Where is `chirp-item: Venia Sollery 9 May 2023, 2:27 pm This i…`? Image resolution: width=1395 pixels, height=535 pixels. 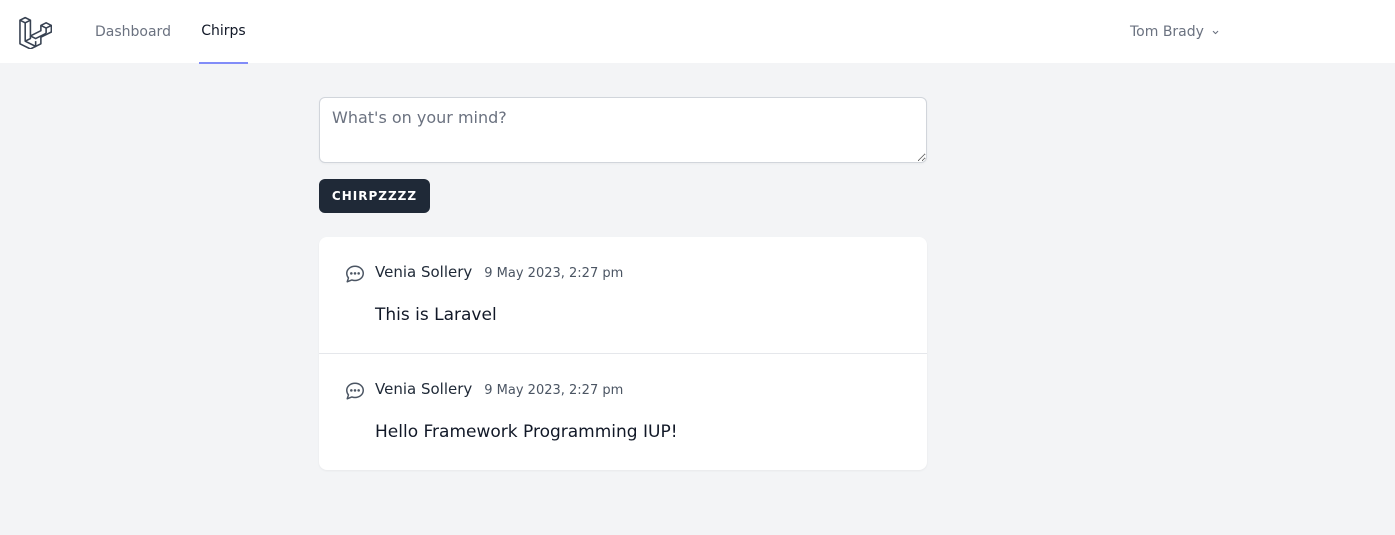
chirp-item: Venia Sollery 9 May 2023, 2:27 pm This i… is located at coordinates (623, 295).